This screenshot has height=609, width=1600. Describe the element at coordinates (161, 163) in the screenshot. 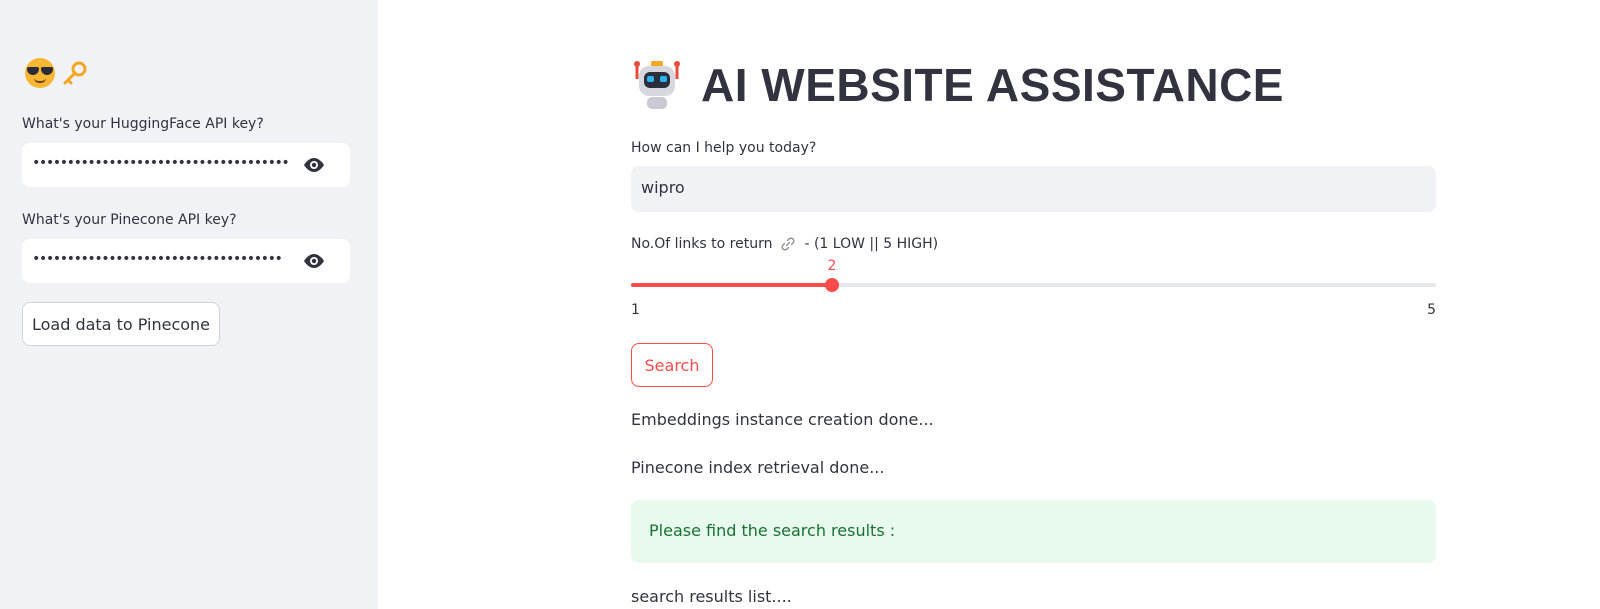

I see `huggingface-key-value: •••••••••••••••••••••••••••••••••••••` at that location.